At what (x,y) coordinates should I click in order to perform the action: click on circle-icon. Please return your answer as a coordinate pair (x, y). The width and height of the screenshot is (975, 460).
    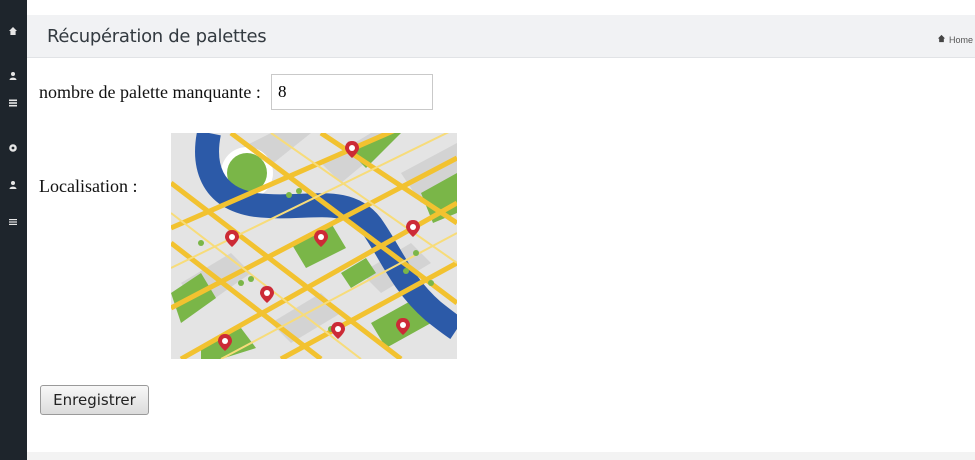
    Looking at the image, I should click on (13, 148).